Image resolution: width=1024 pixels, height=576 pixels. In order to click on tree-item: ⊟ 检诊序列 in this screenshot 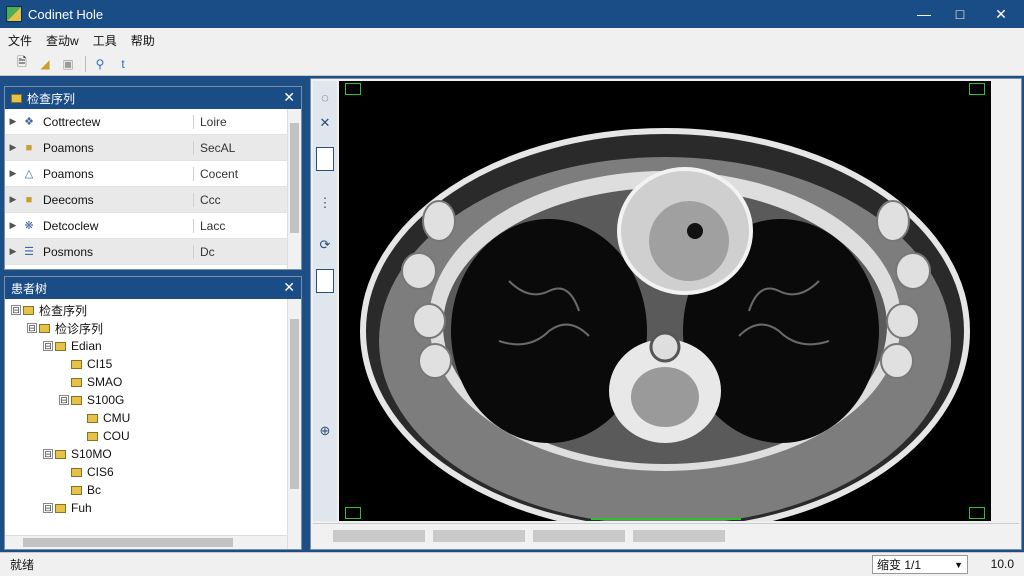, I will do `click(153, 328)`.